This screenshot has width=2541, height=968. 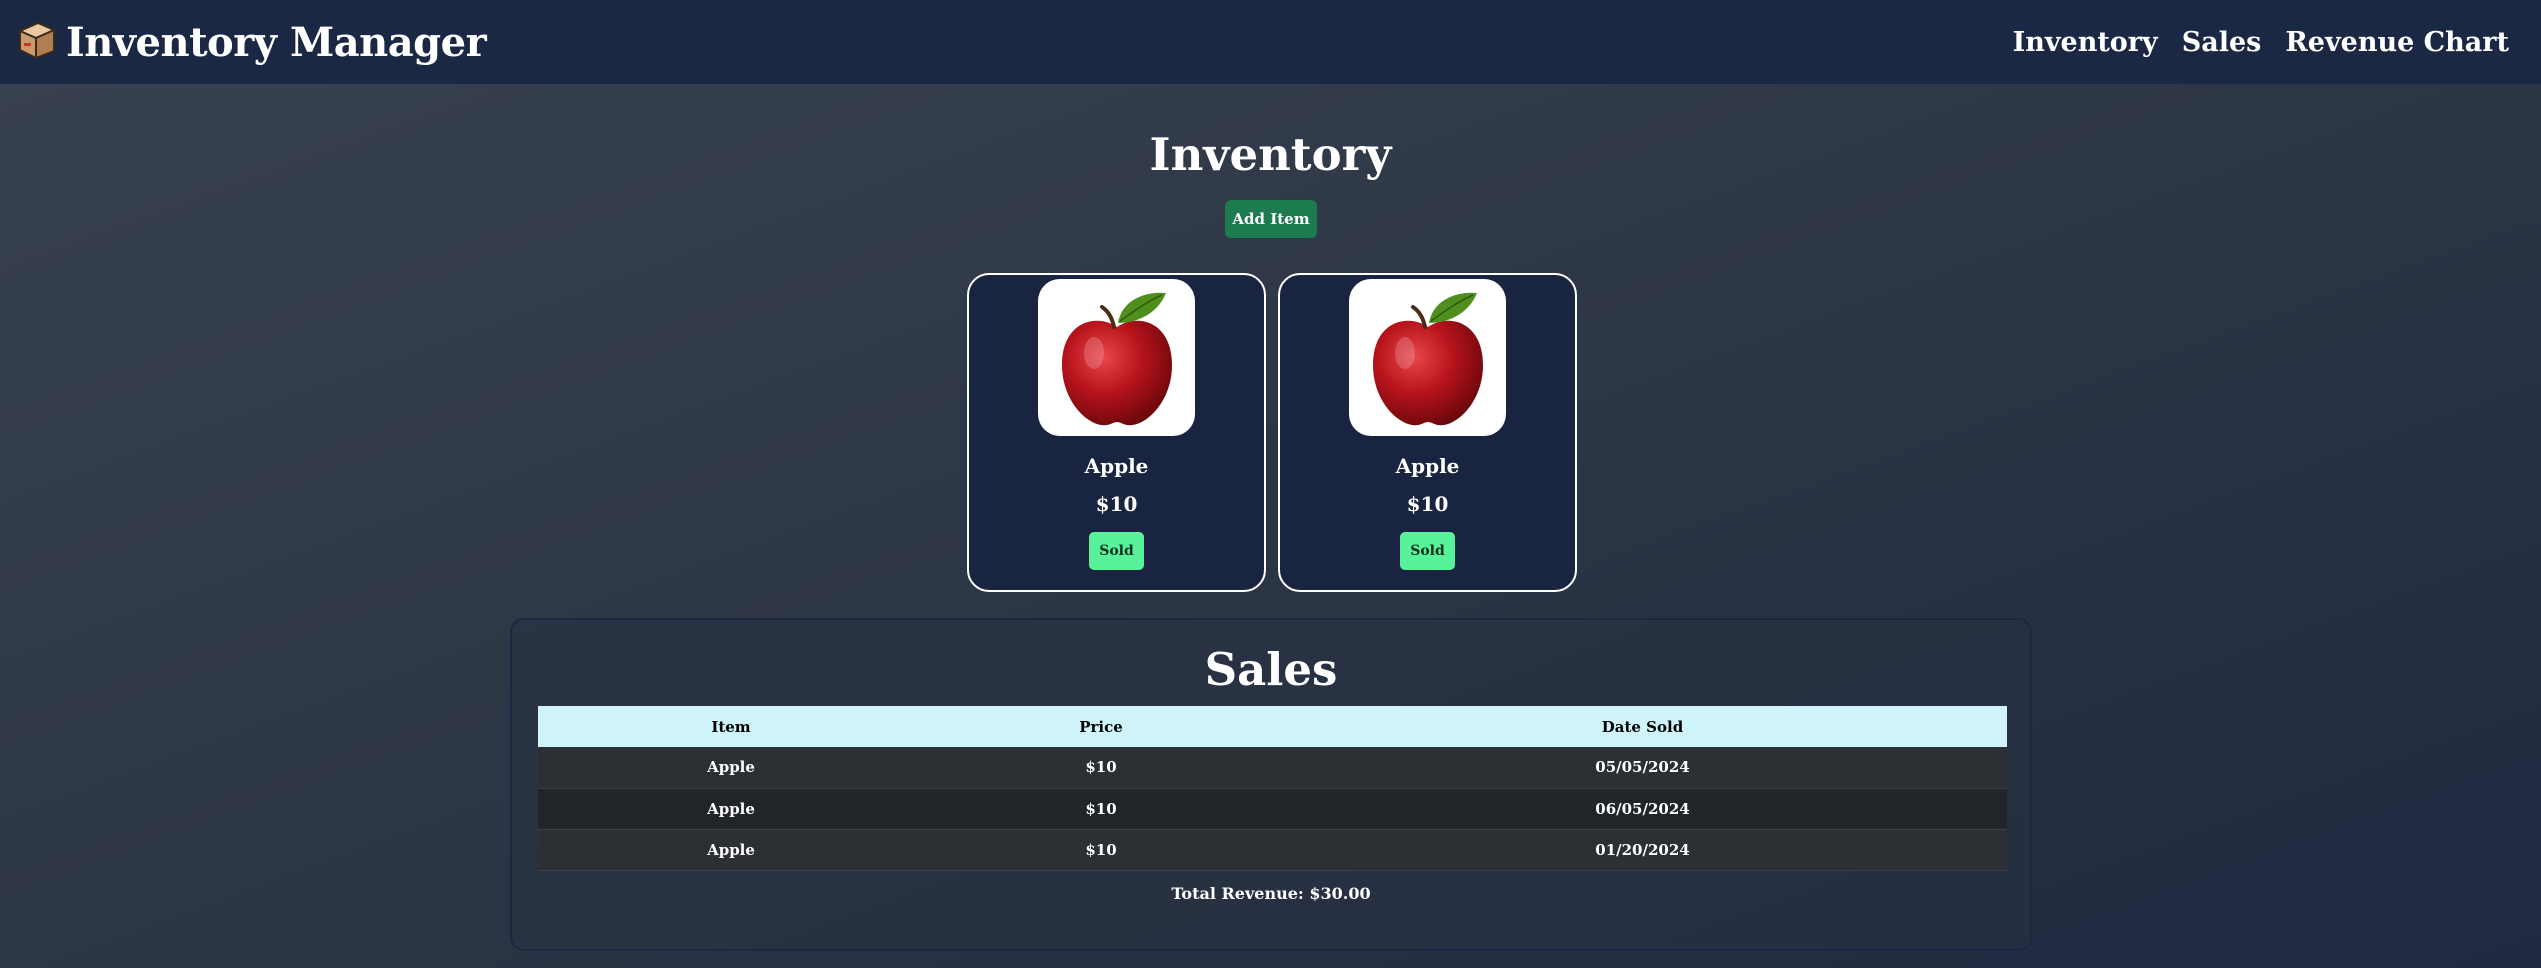 What do you see at coordinates (276, 42) in the screenshot?
I see `brand-title: Inventory Manager` at bounding box center [276, 42].